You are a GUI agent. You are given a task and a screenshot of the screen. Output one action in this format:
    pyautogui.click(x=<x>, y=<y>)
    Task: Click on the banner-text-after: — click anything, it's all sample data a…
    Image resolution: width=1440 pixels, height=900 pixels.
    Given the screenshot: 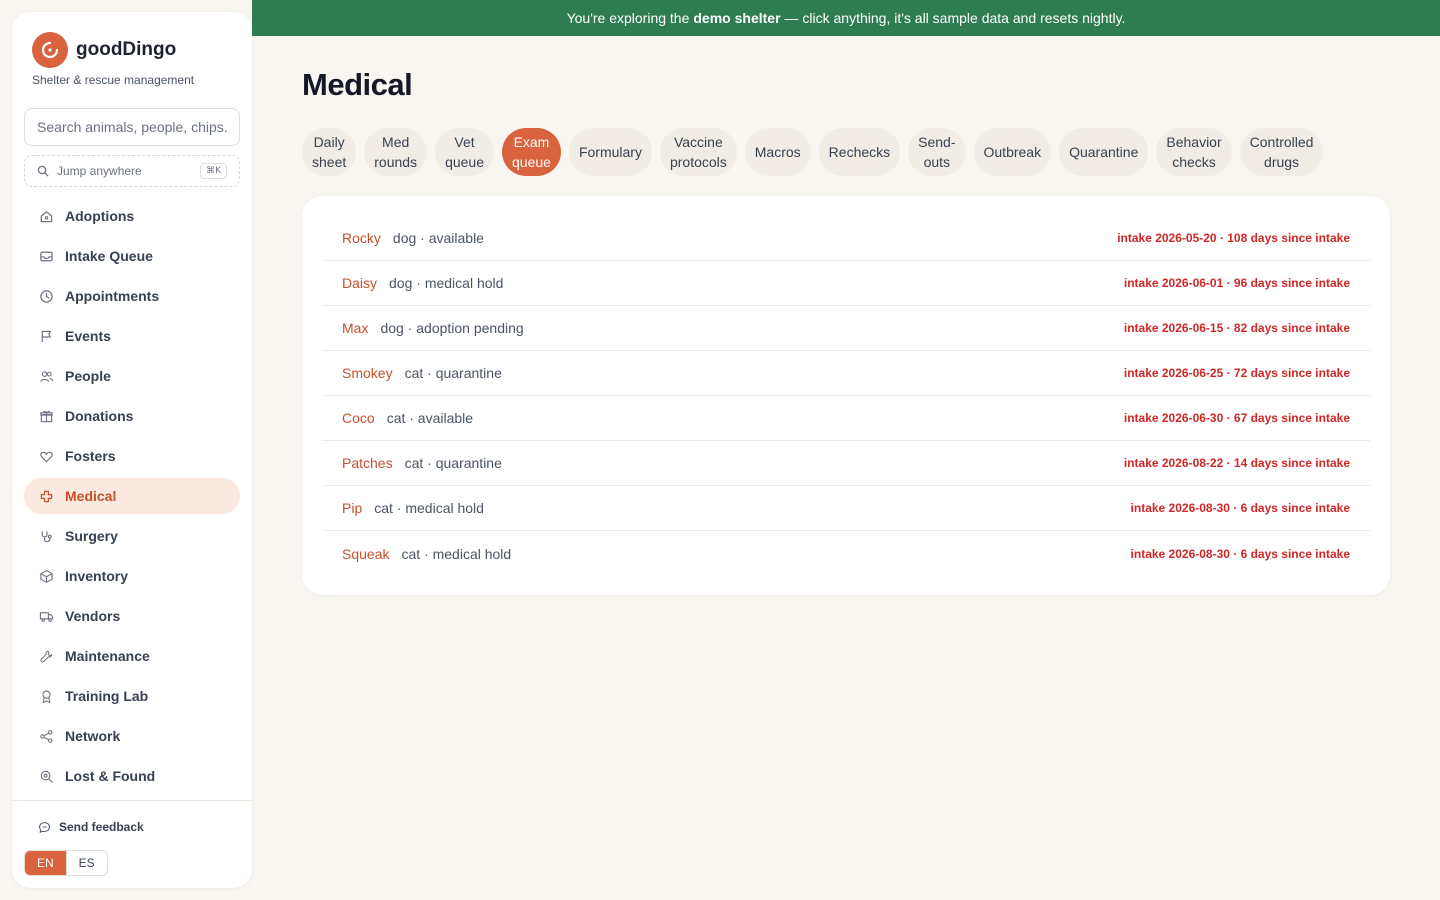 What is the action you would take?
    pyautogui.click(x=955, y=18)
    